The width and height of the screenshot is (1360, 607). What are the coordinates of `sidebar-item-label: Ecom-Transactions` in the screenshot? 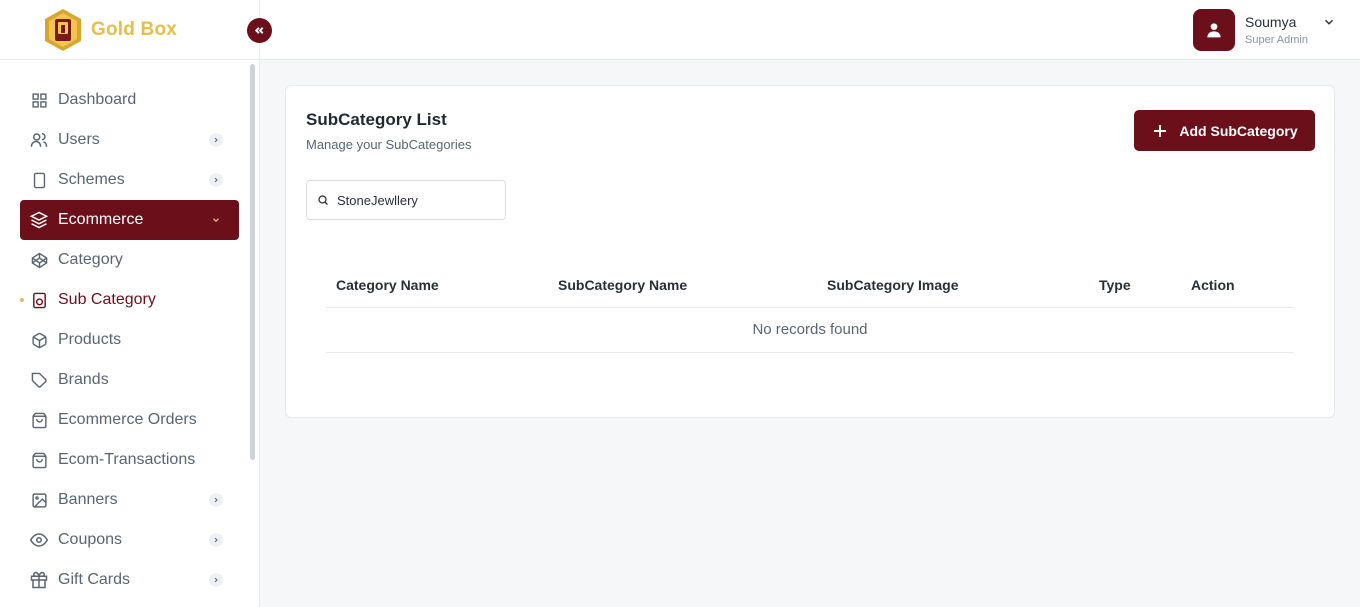 It's located at (127, 459).